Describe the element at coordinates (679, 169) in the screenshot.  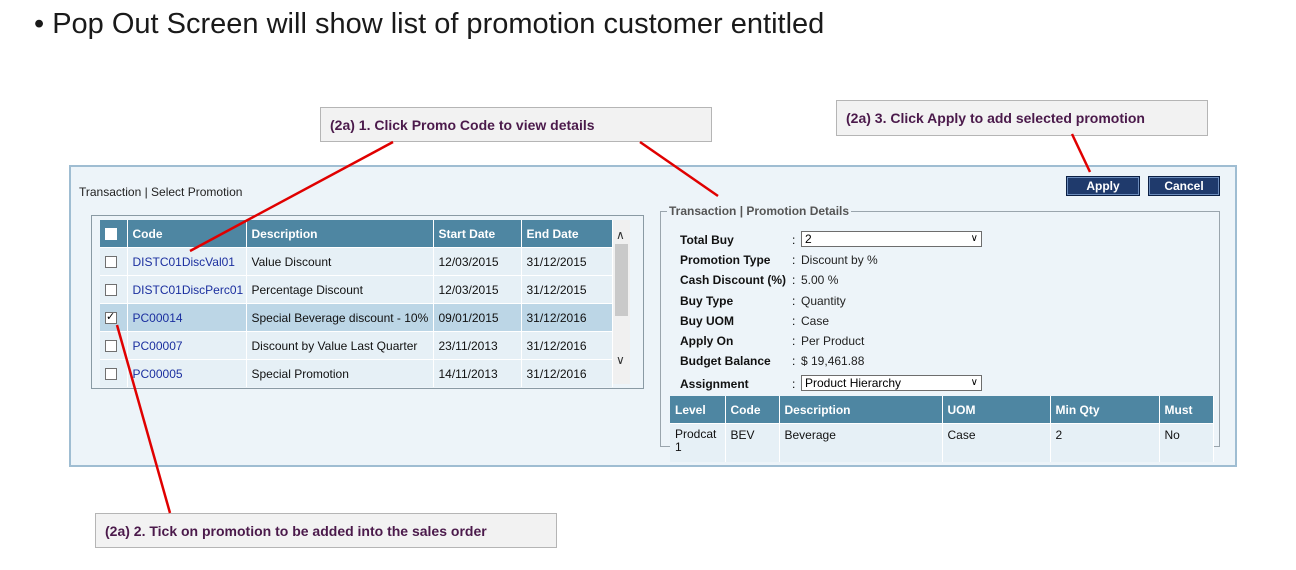
I see `pointer-line-details` at that location.